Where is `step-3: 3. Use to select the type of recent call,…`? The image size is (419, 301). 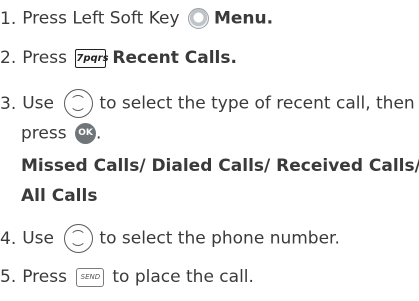 step-3: 3. Use to select the type of recent call,… is located at coordinates (207, 103).